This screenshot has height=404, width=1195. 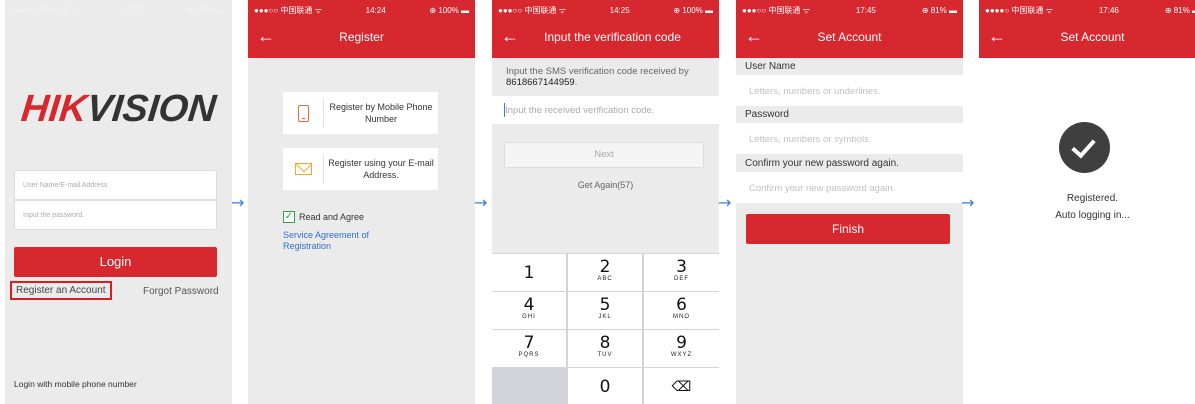 I want to click on keypad-key-3: 3 DEF, so click(x=681, y=272).